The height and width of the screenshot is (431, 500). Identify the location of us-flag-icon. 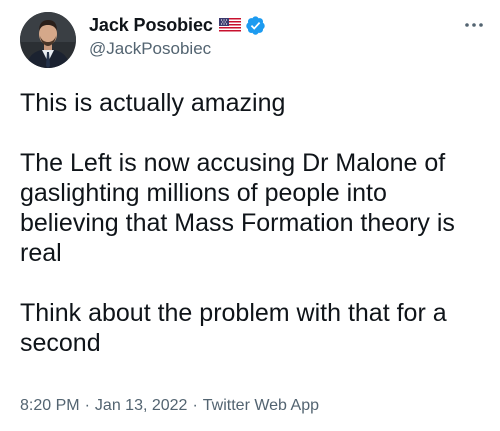
(229, 25).